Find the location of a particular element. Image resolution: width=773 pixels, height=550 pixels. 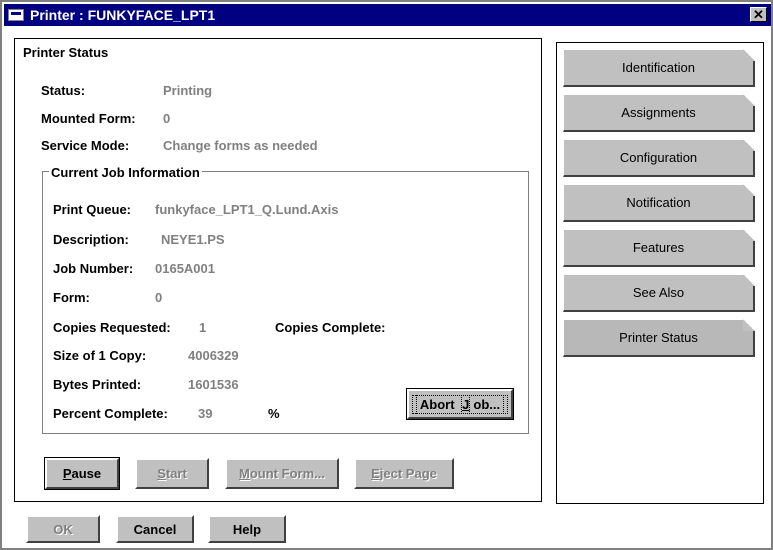

start-button: Start is located at coordinates (172, 473).